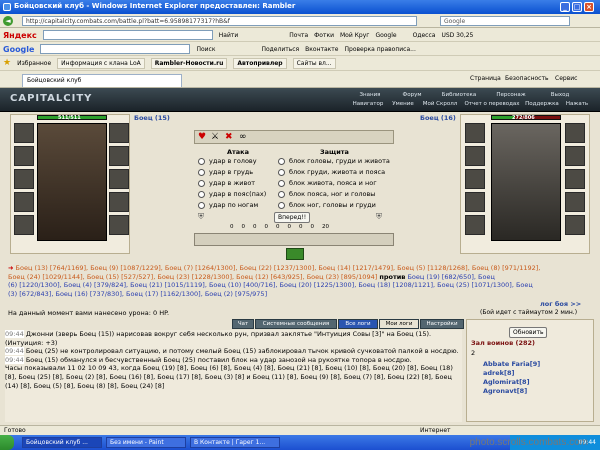 The image size is (600, 450). I want to click on menu-top-item: Знания, so click(370, 95).